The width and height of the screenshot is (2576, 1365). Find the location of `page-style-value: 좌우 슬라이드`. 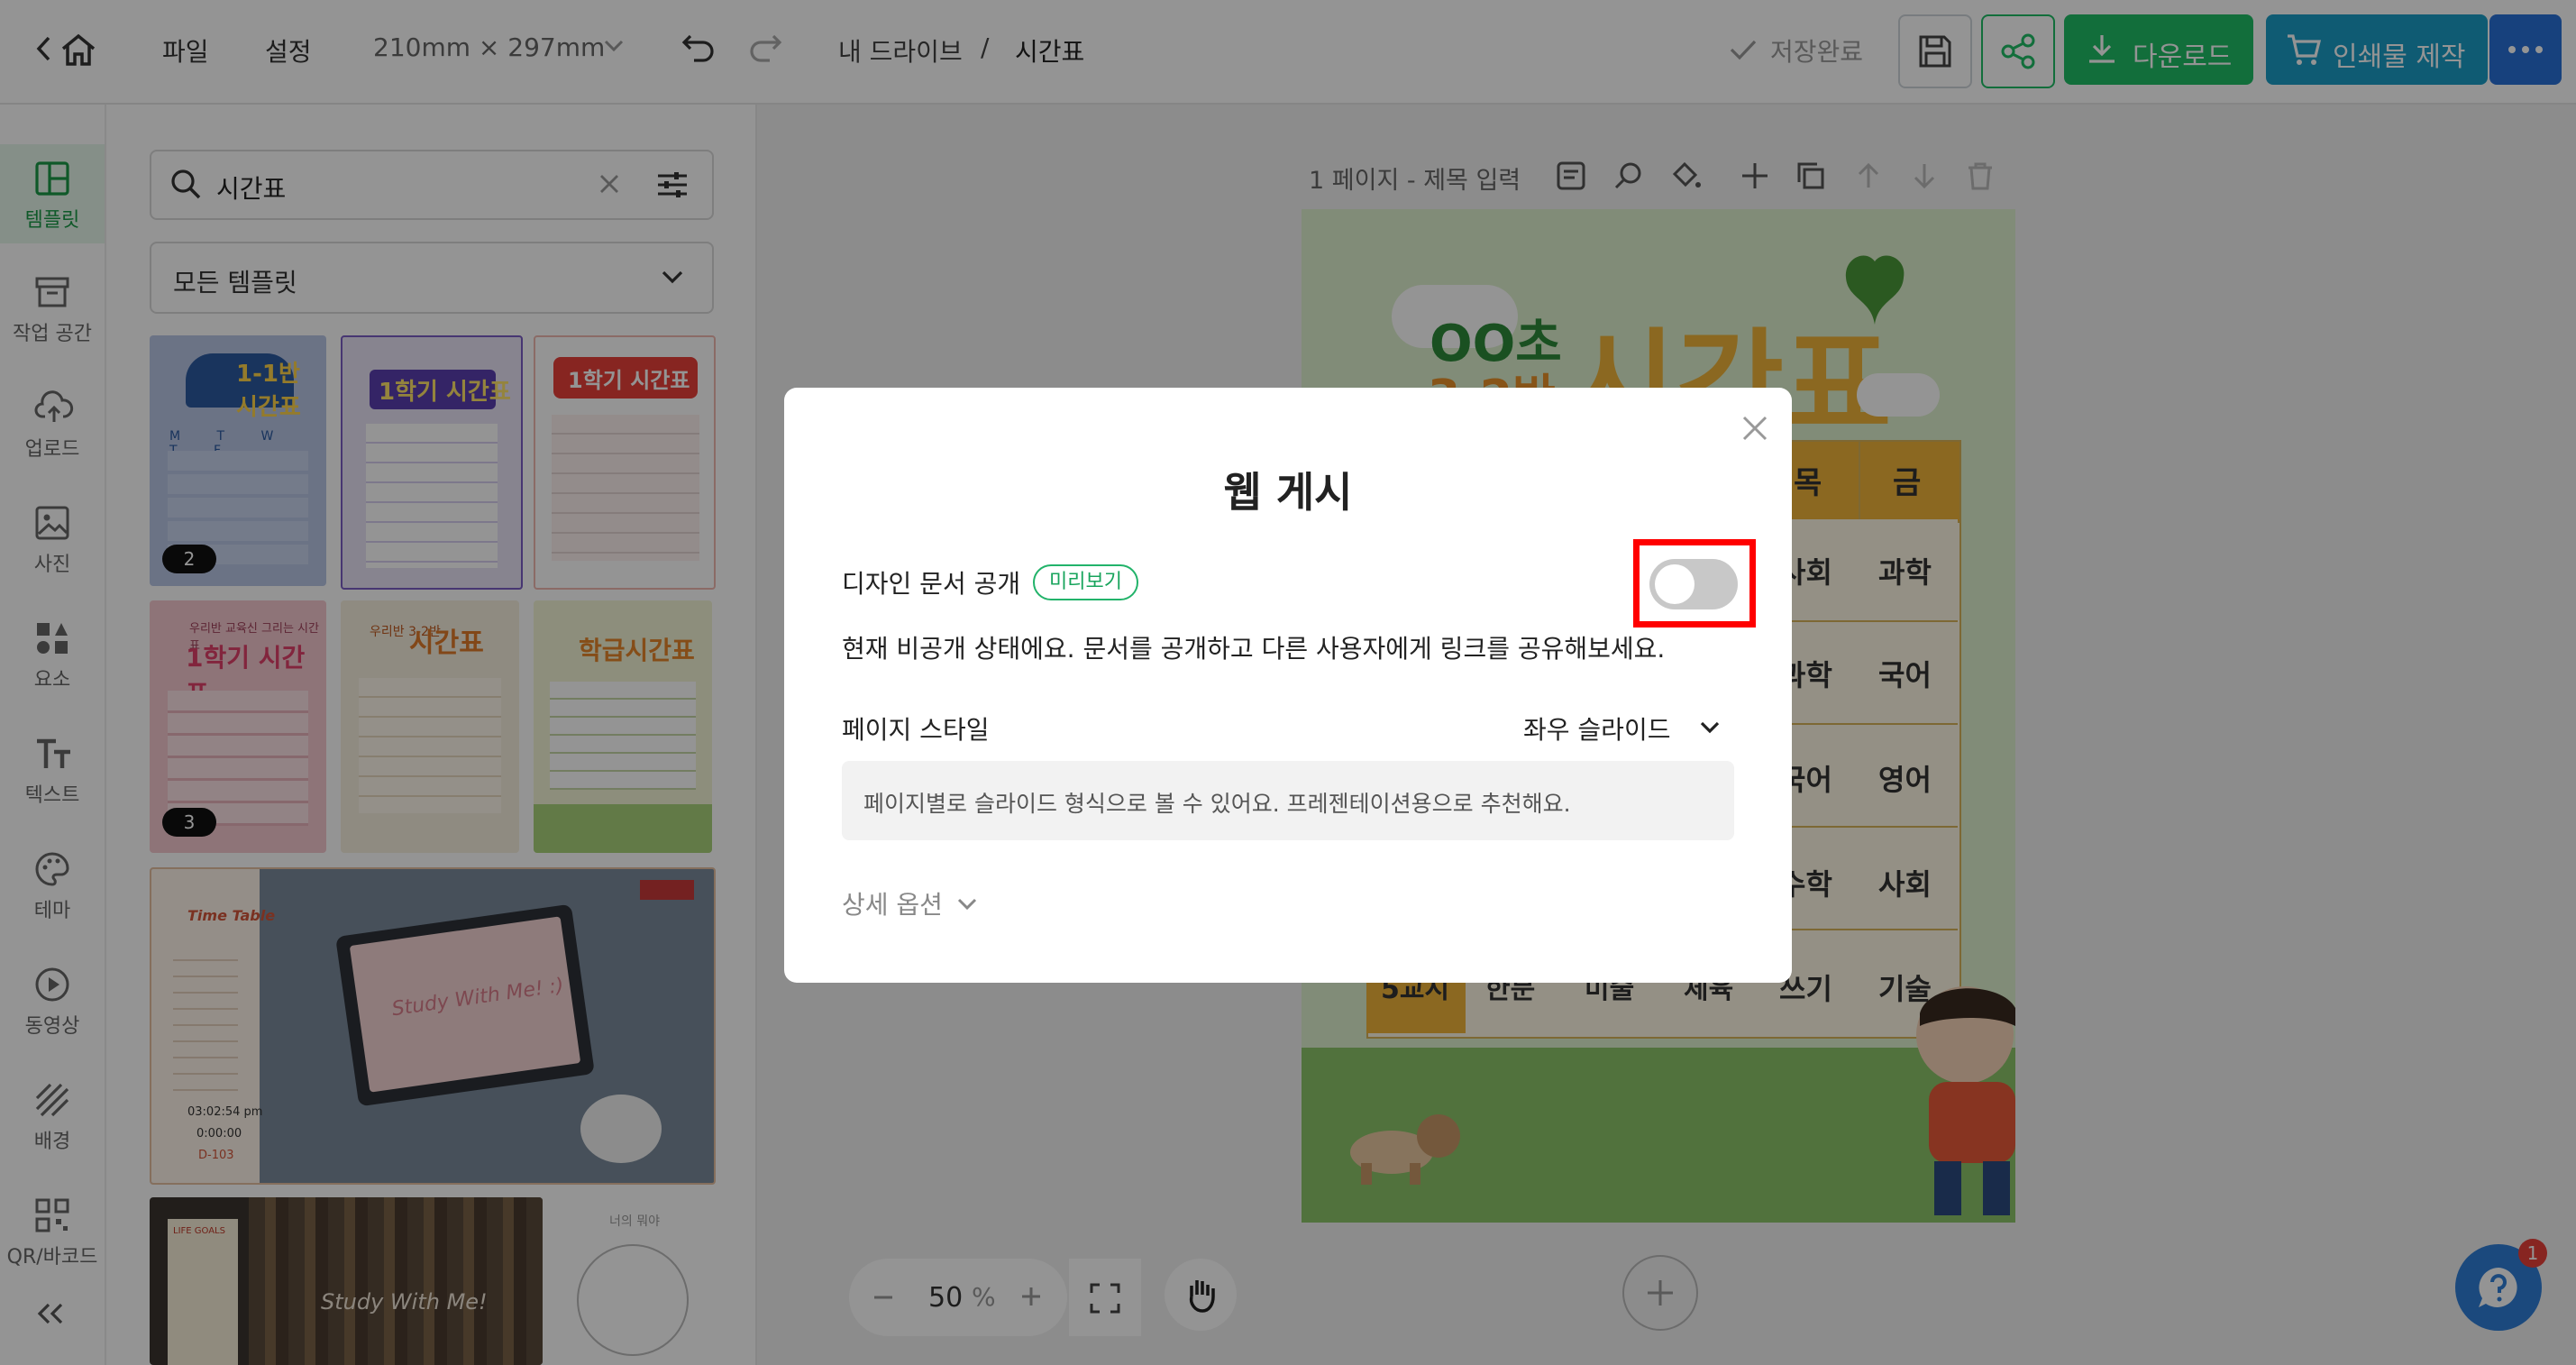

page-style-value: 좌우 슬라이드 is located at coordinates (1597, 730).